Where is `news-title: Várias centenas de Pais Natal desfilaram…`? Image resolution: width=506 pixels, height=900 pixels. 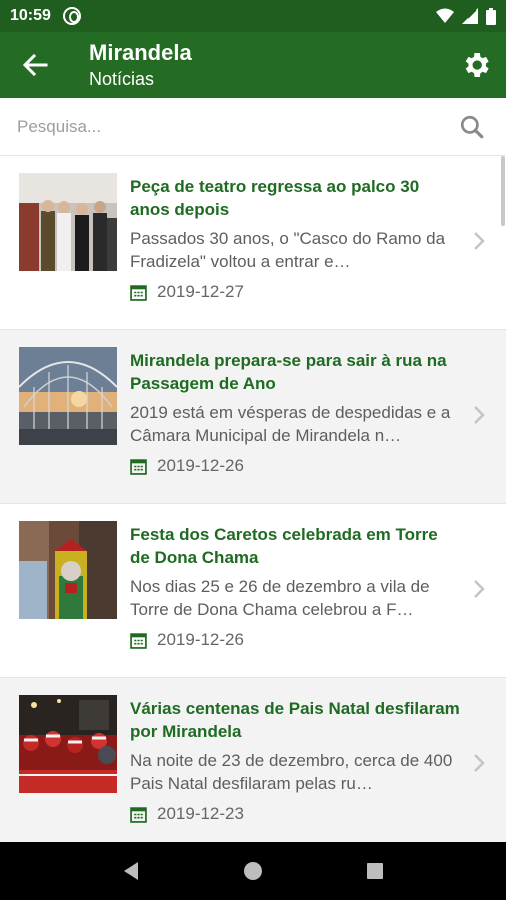
news-title: Várias centenas de Pais Natal desfilaram… is located at coordinates (295, 720).